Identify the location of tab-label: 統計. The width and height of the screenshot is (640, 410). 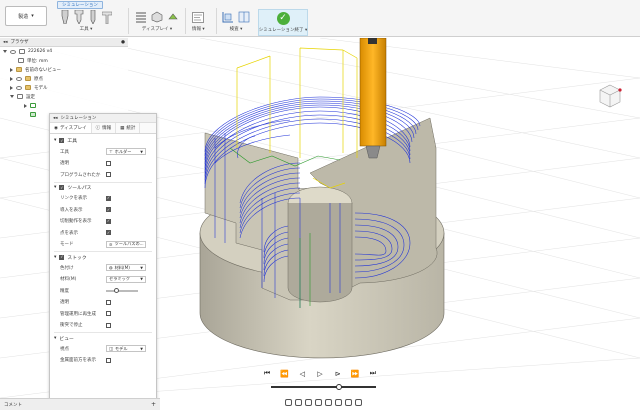
(131, 128).